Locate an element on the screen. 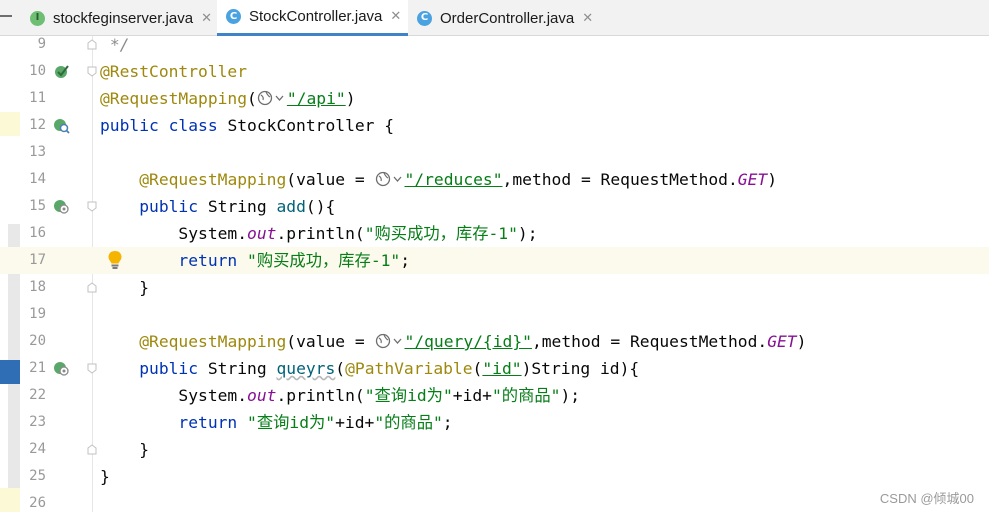 Image resolution: width=989 pixels, height=517 pixels. line-number: 26 is located at coordinates (37, 503).